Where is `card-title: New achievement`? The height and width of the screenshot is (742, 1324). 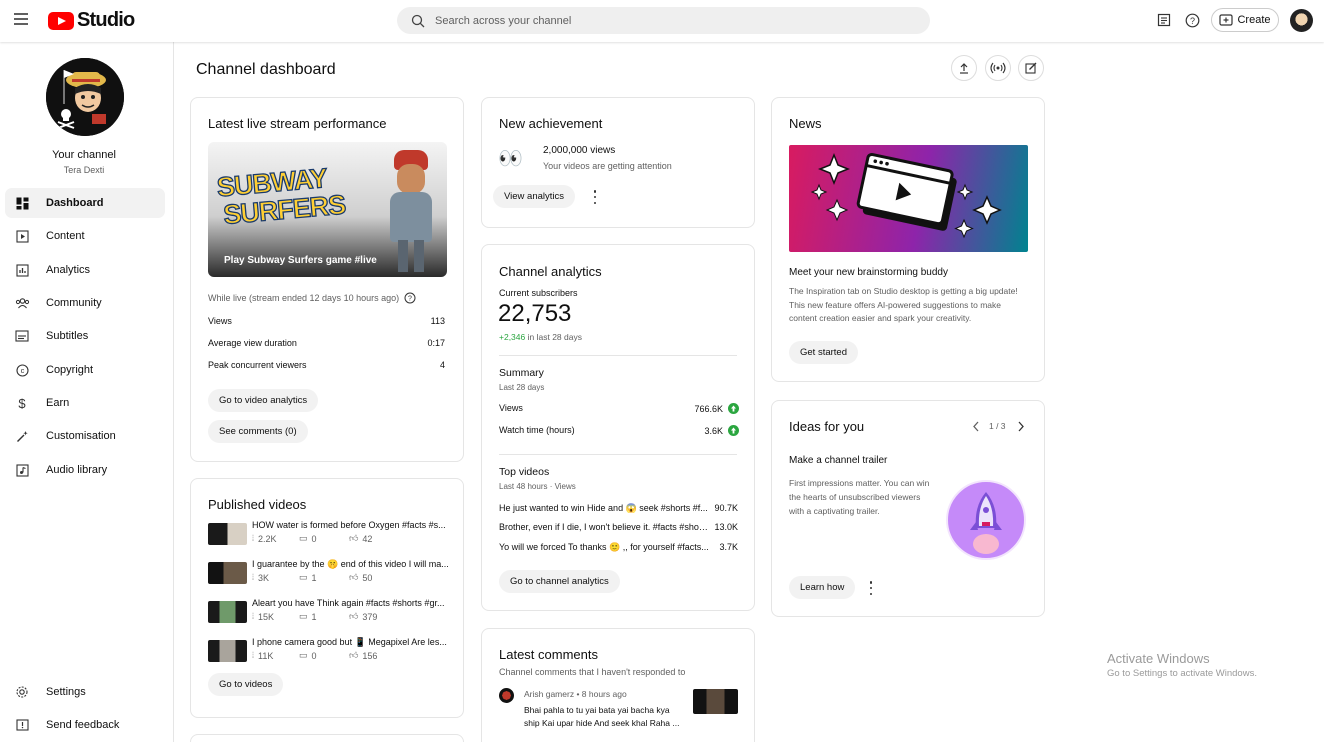 card-title: New achievement is located at coordinates (551, 123).